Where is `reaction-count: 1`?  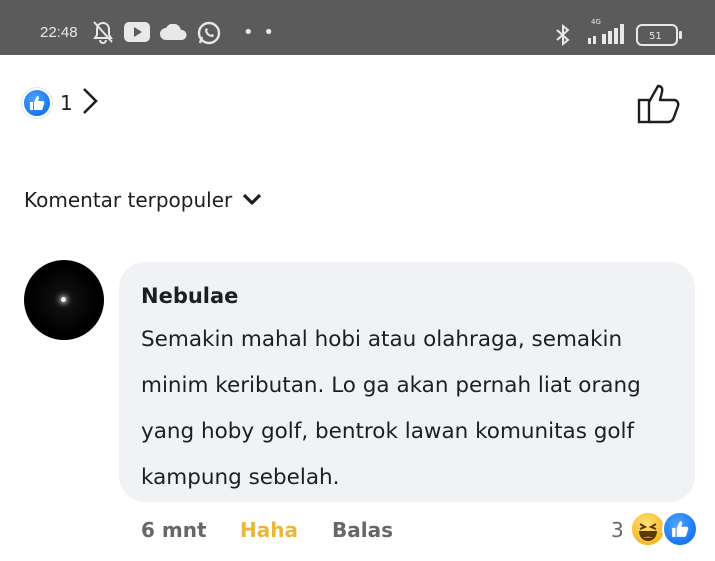
reaction-count: 1 is located at coordinates (66, 103).